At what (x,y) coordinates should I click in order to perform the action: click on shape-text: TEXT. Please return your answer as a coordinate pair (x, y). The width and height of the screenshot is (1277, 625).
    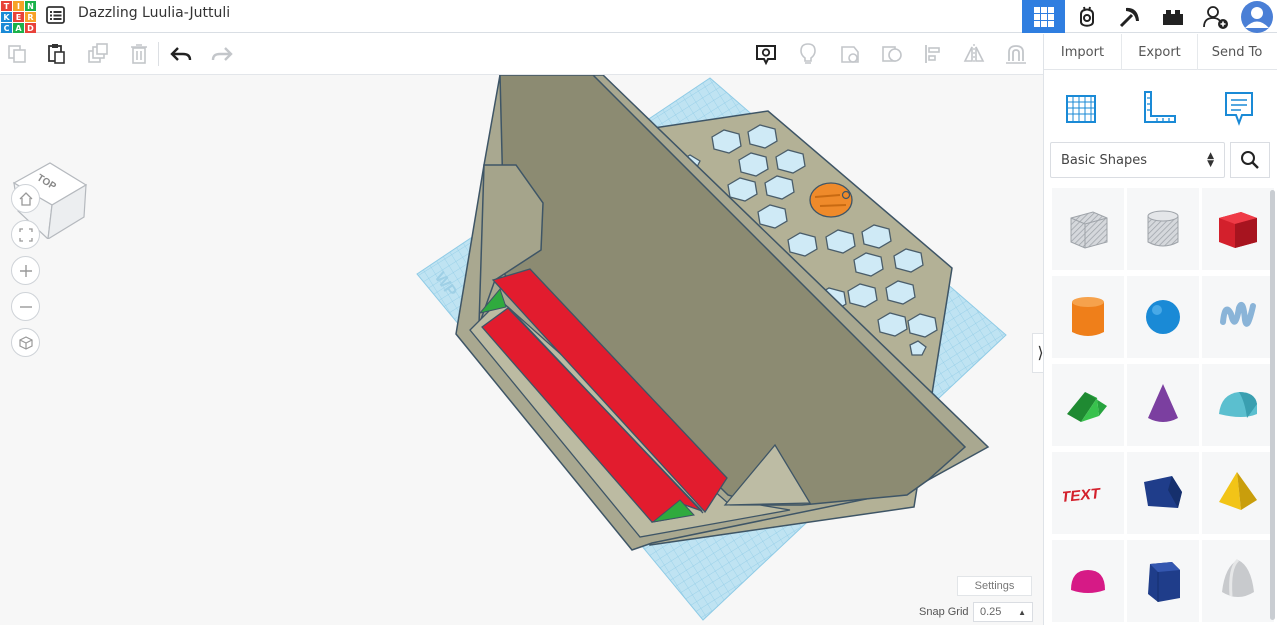
    Looking at the image, I should click on (1088, 493).